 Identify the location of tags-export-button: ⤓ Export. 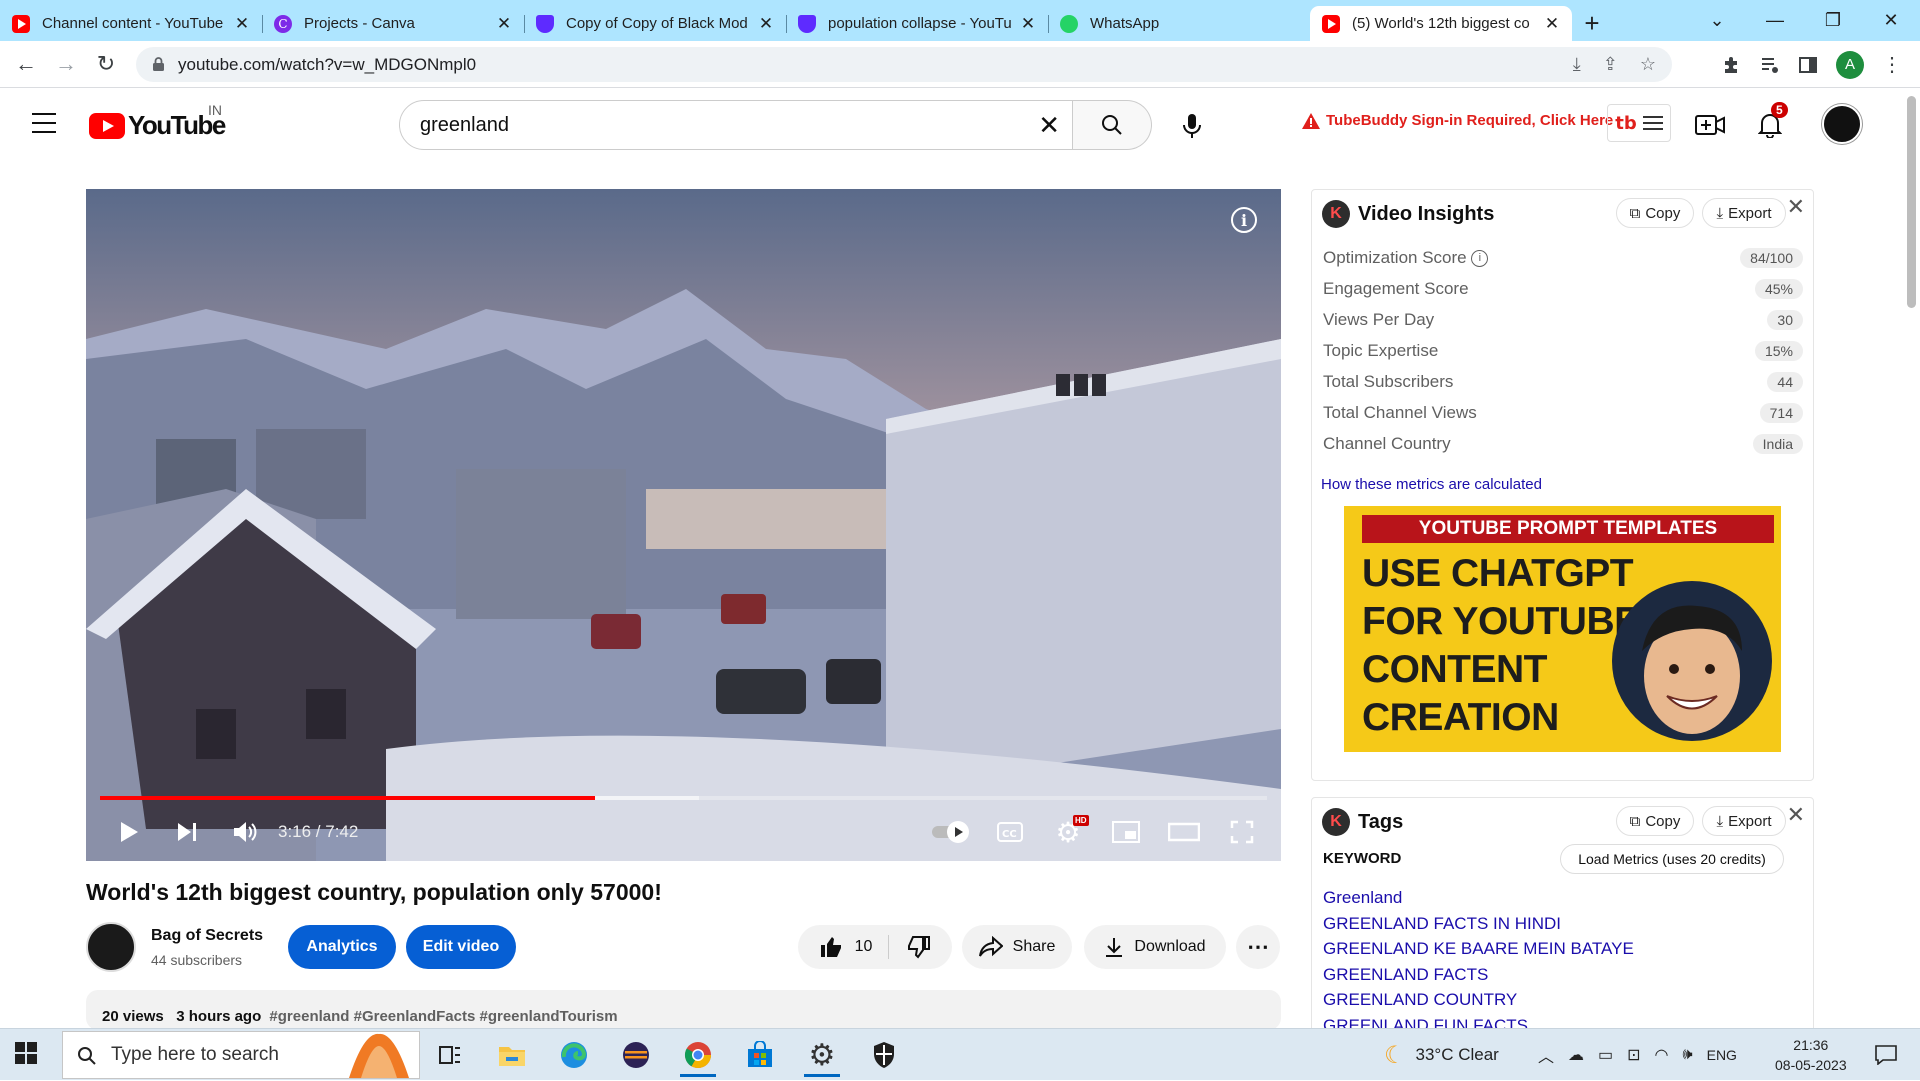
(1744, 821).